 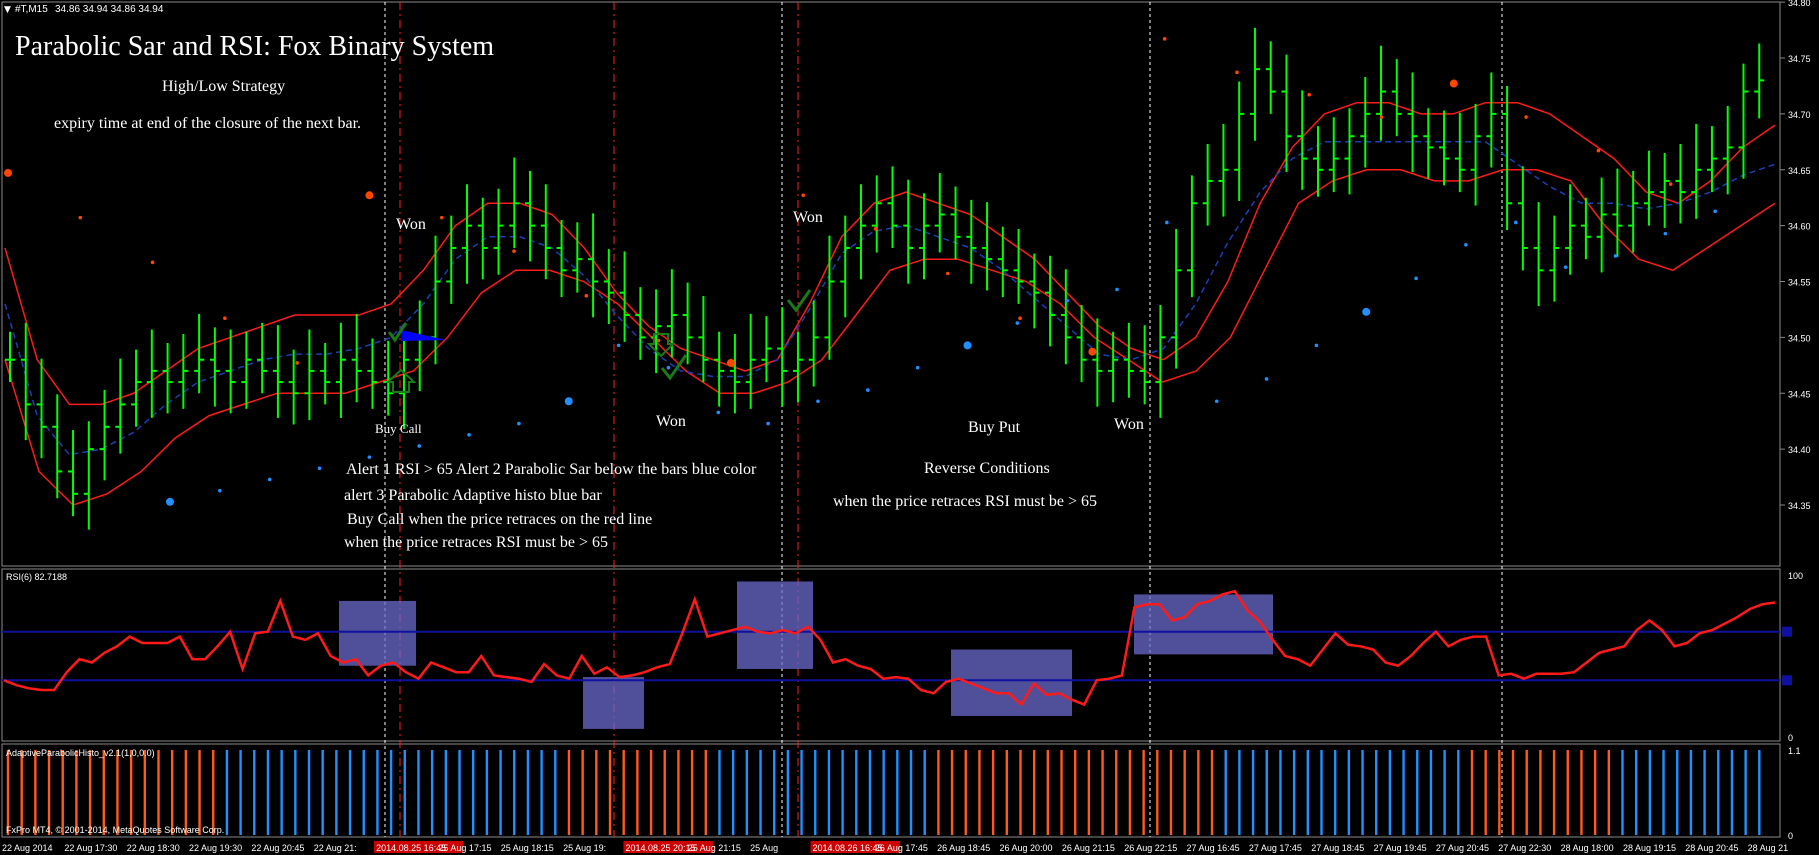 I want to click on chart-title: Parabolic Sar and RSI: Fox Binary System, so click(x=254, y=46).